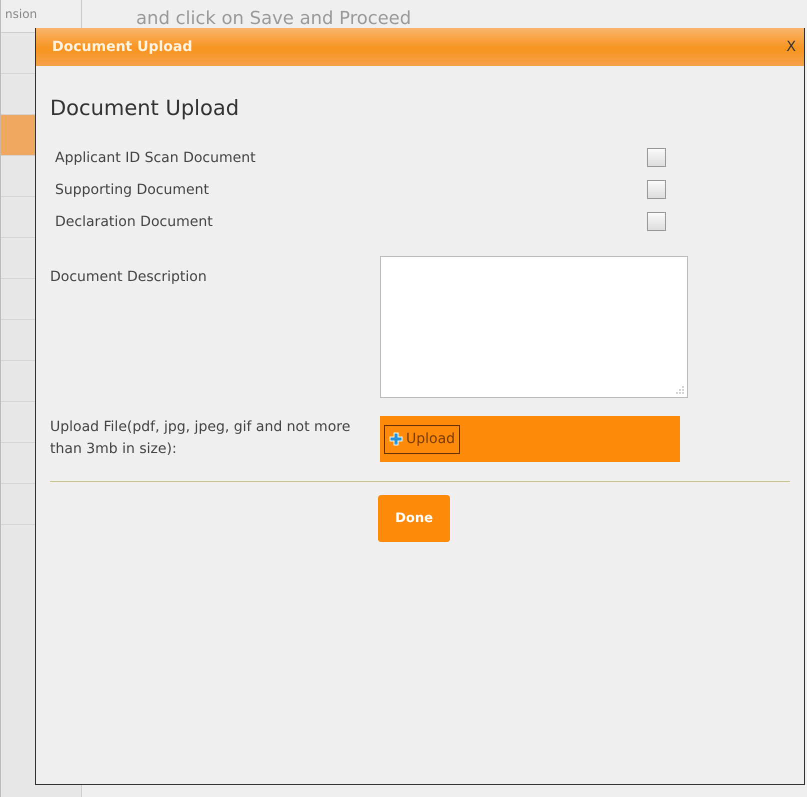  What do you see at coordinates (122, 47) in the screenshot?
I see `dialog-title: Document Upload` at bounding box center [122, 47].